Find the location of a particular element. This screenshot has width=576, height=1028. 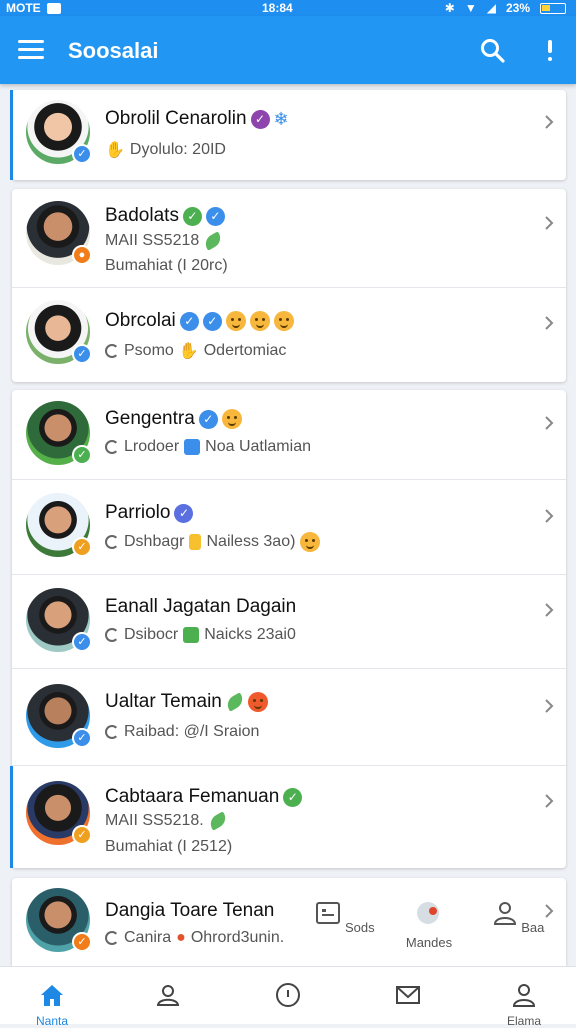

contact-detail: Canira is located at coordinates (148, 937).